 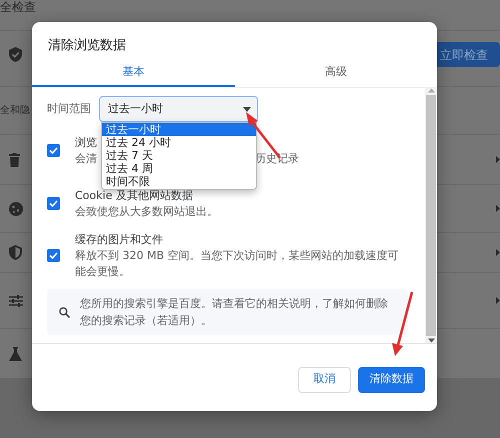 What do you see at coordinates (179, 142) in the screenshot?
I see `dropdown-option: 过去 24 小时` at bounding box center [179, 142].